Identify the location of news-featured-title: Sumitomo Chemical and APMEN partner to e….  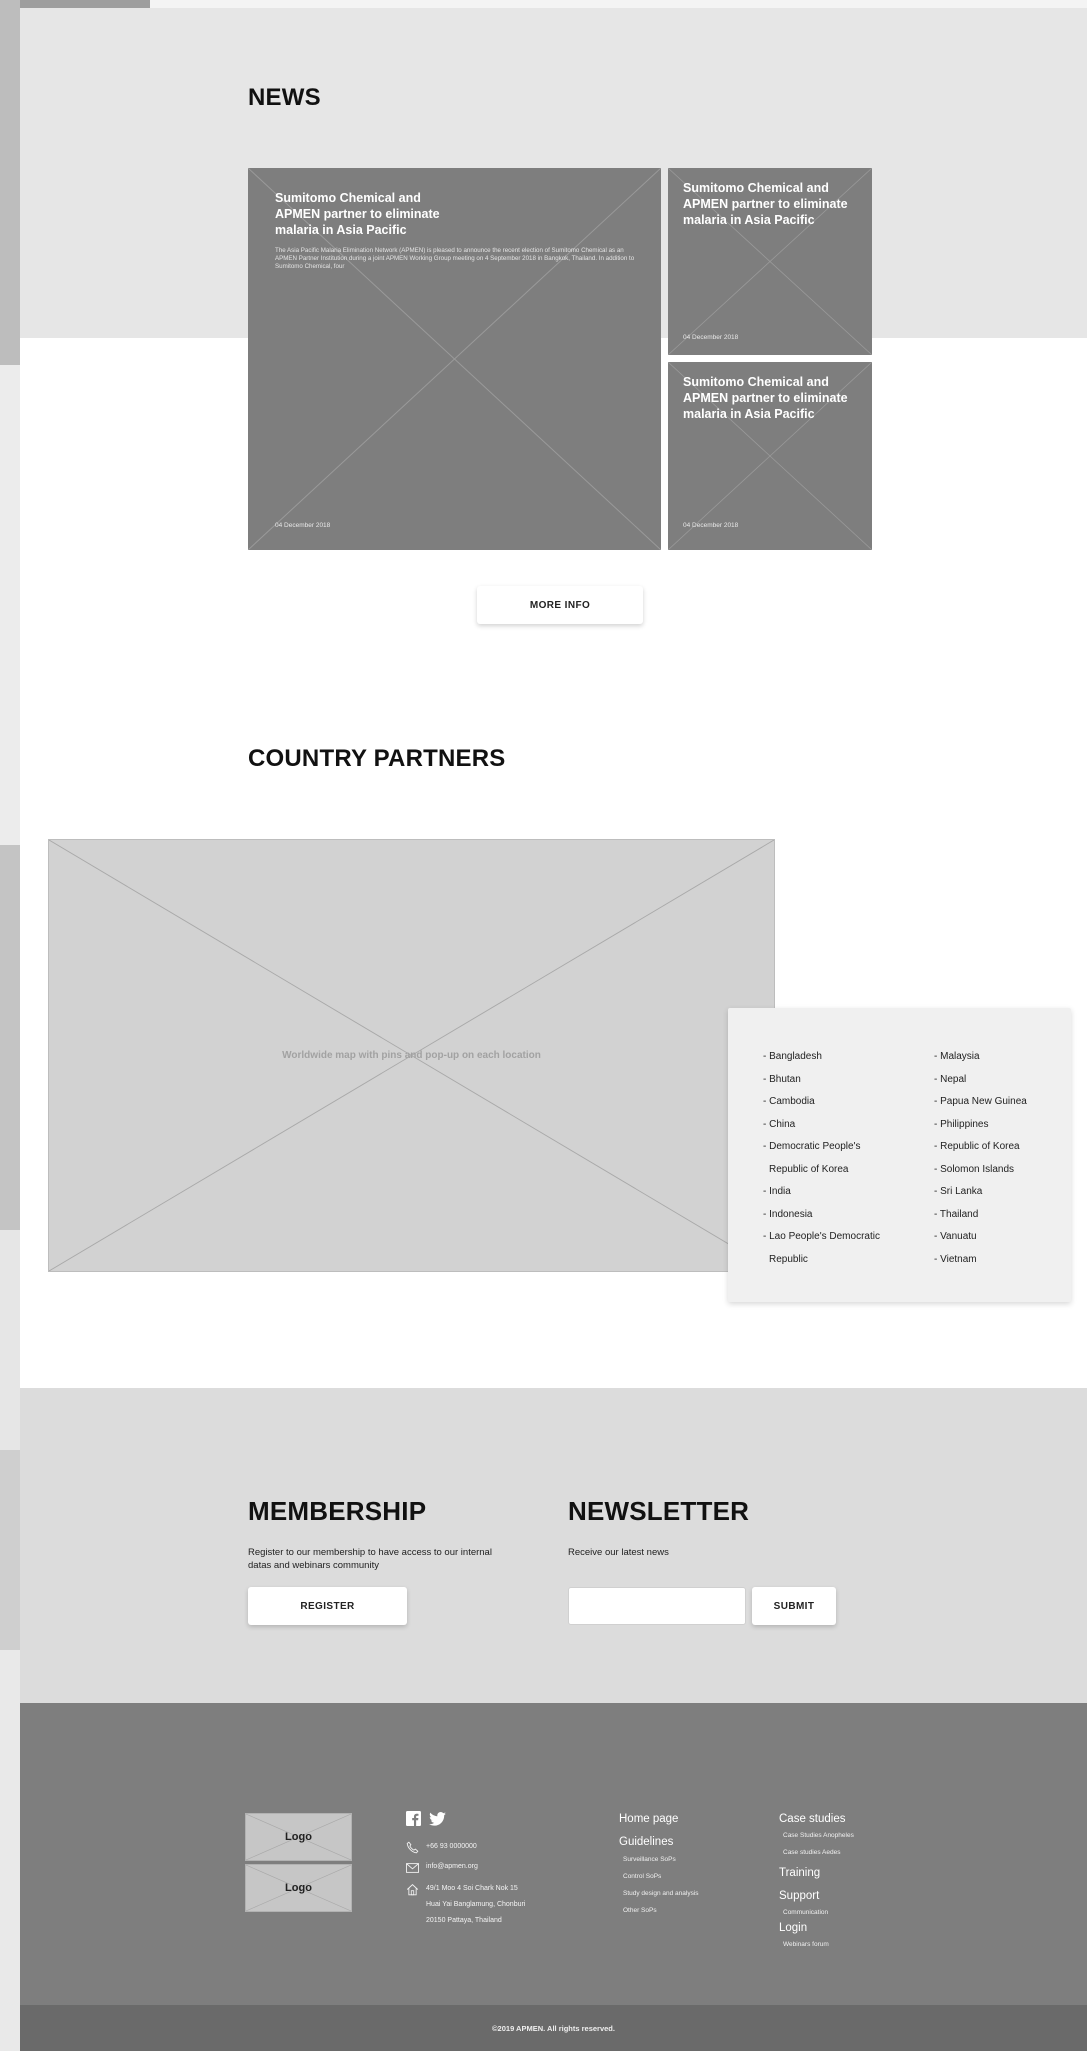
(367, 214).